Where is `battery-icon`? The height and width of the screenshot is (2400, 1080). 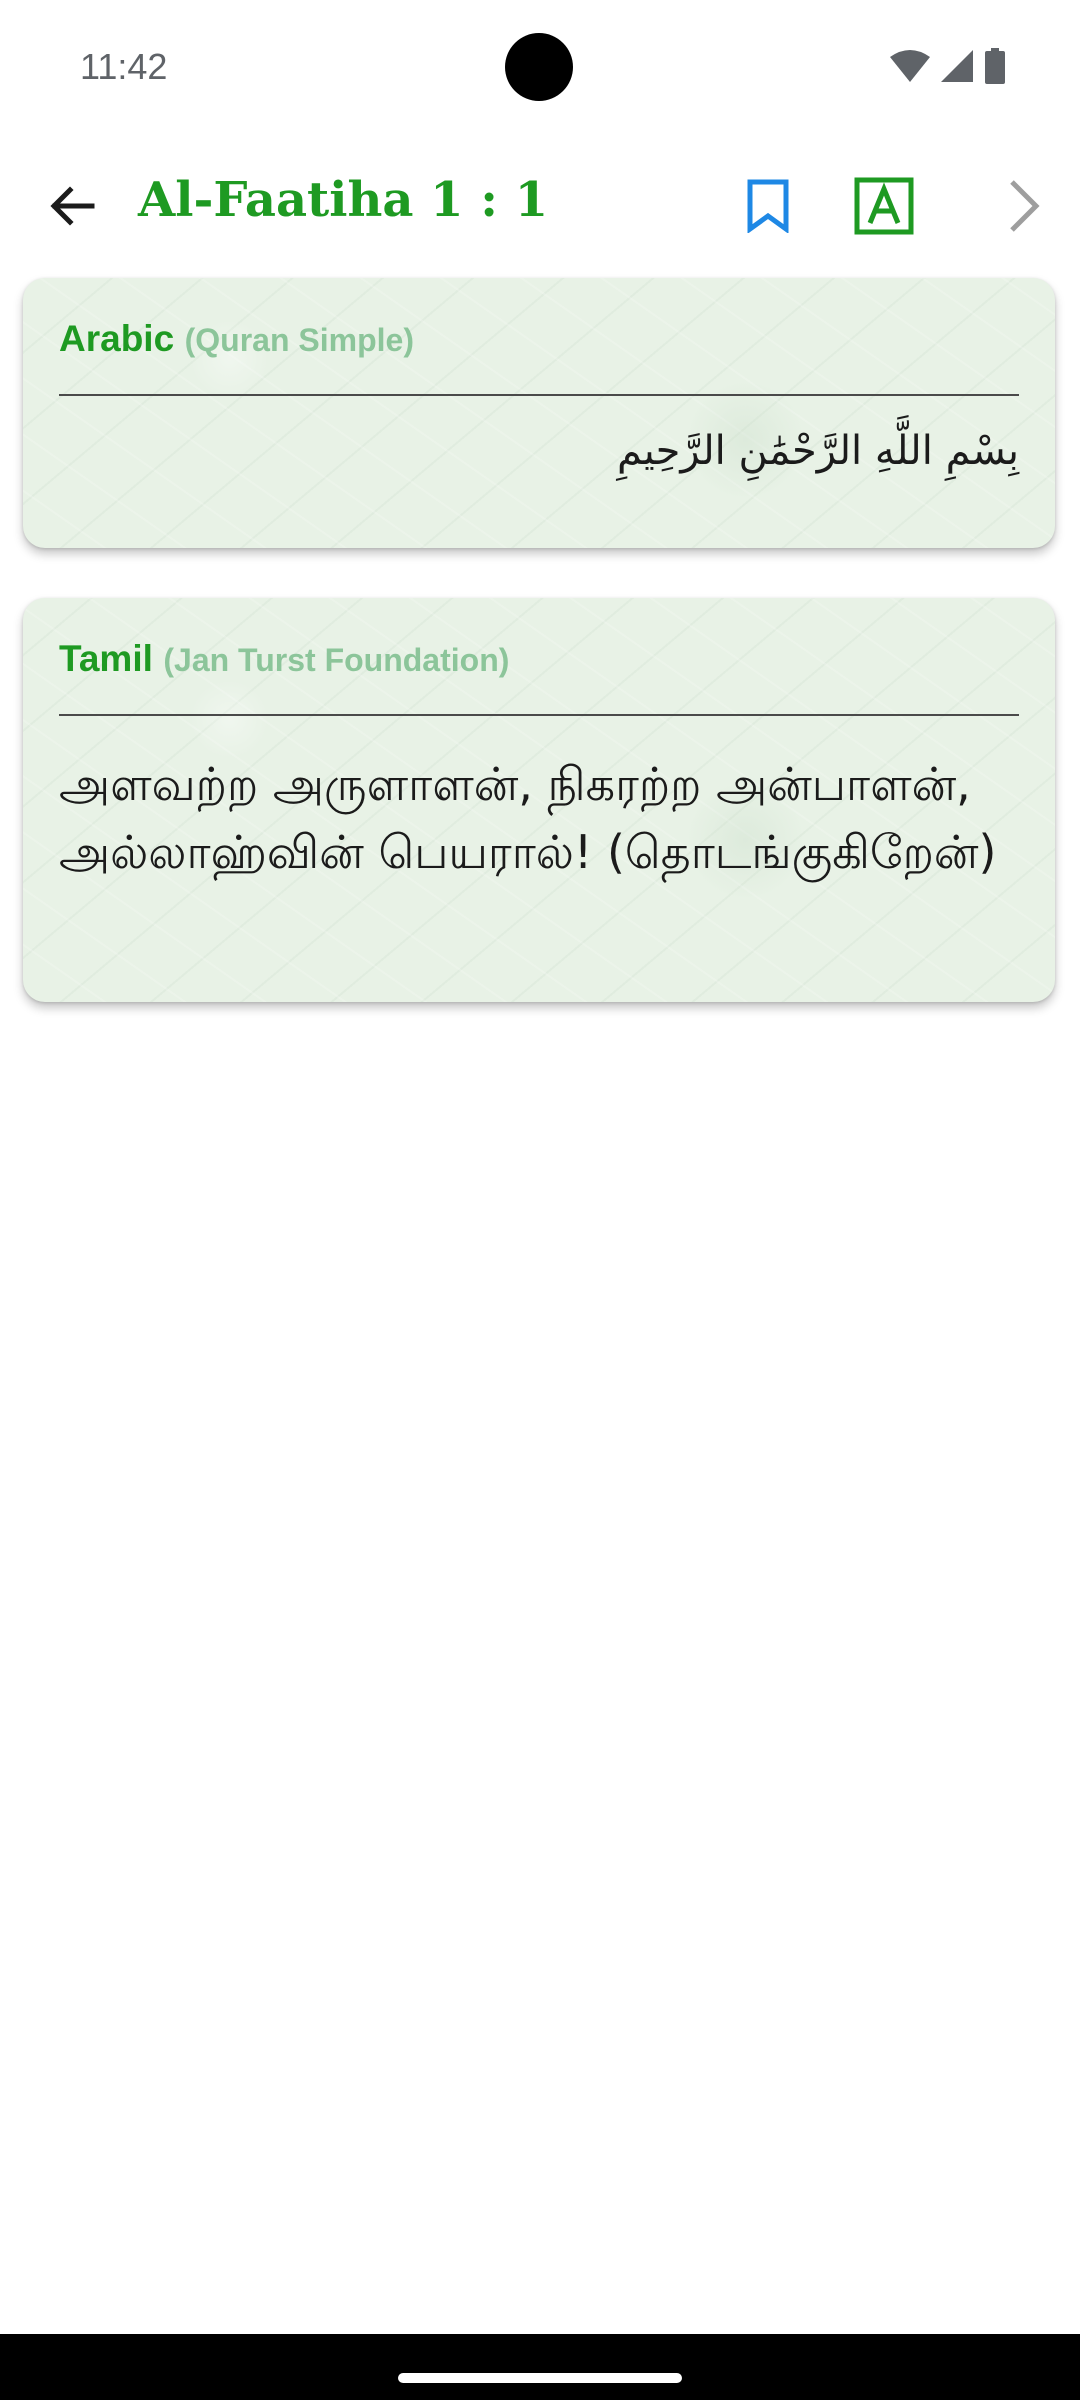 battery-icon is located at coordinates (995, 68).